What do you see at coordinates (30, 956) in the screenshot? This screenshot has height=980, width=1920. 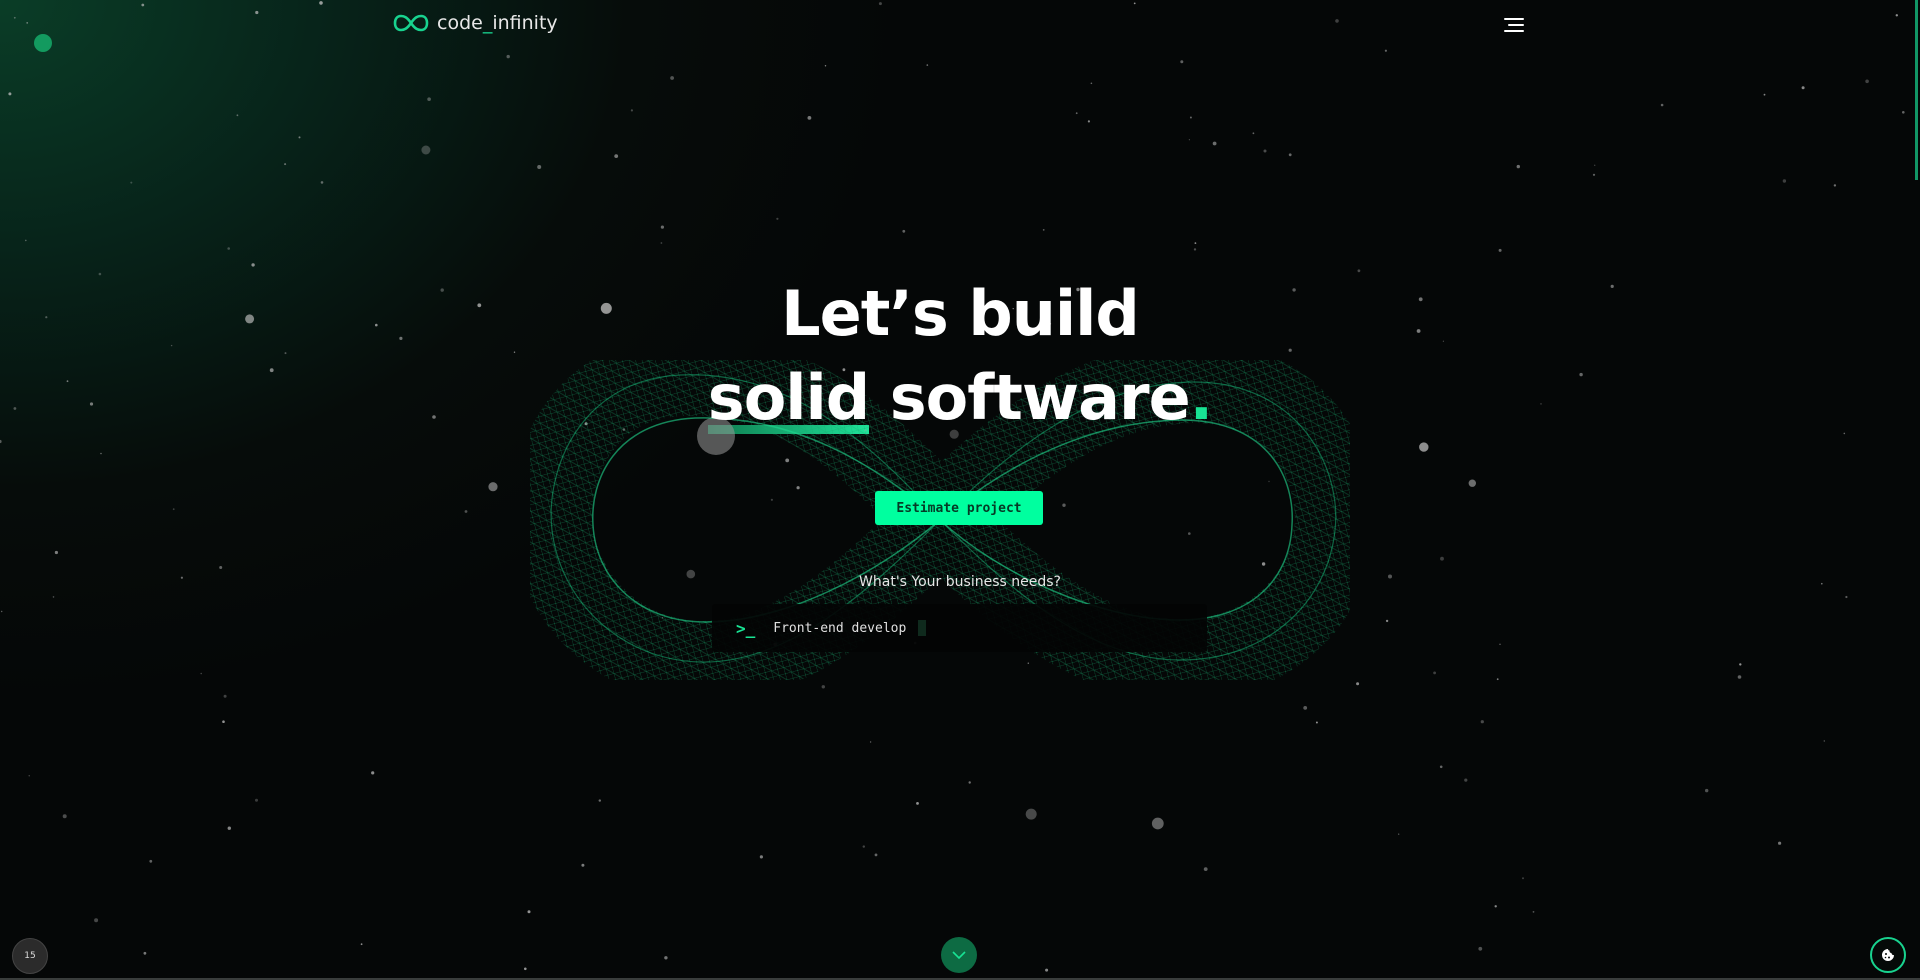 I see `page-number-badge: 15` at bounding box center [30, 956].